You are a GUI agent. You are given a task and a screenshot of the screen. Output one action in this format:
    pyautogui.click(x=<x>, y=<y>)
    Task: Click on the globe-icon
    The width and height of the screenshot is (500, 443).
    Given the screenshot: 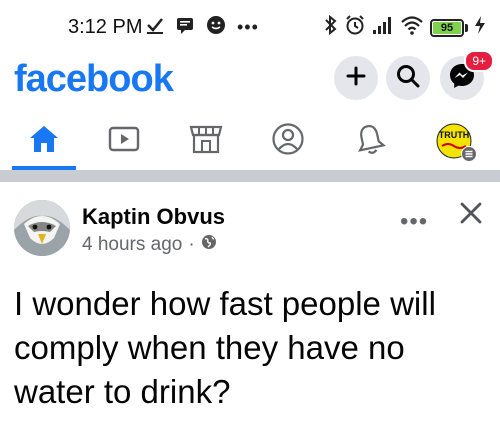 What is the action you would take?
    pyautogui.click(x=209, y=245)
    